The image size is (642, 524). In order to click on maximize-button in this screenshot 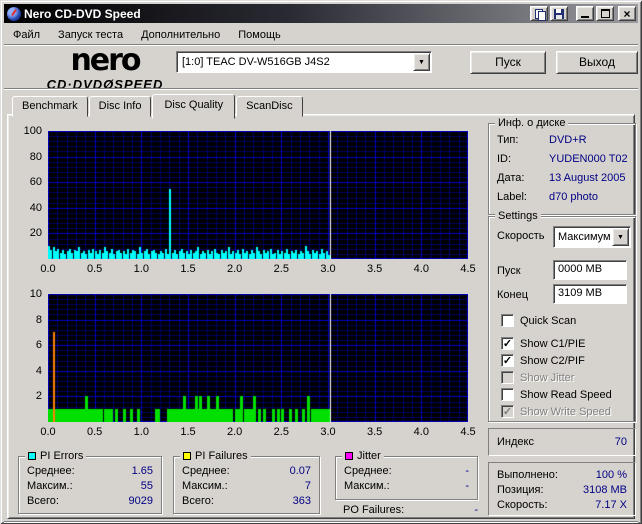, I will do `click(605, 13)`.